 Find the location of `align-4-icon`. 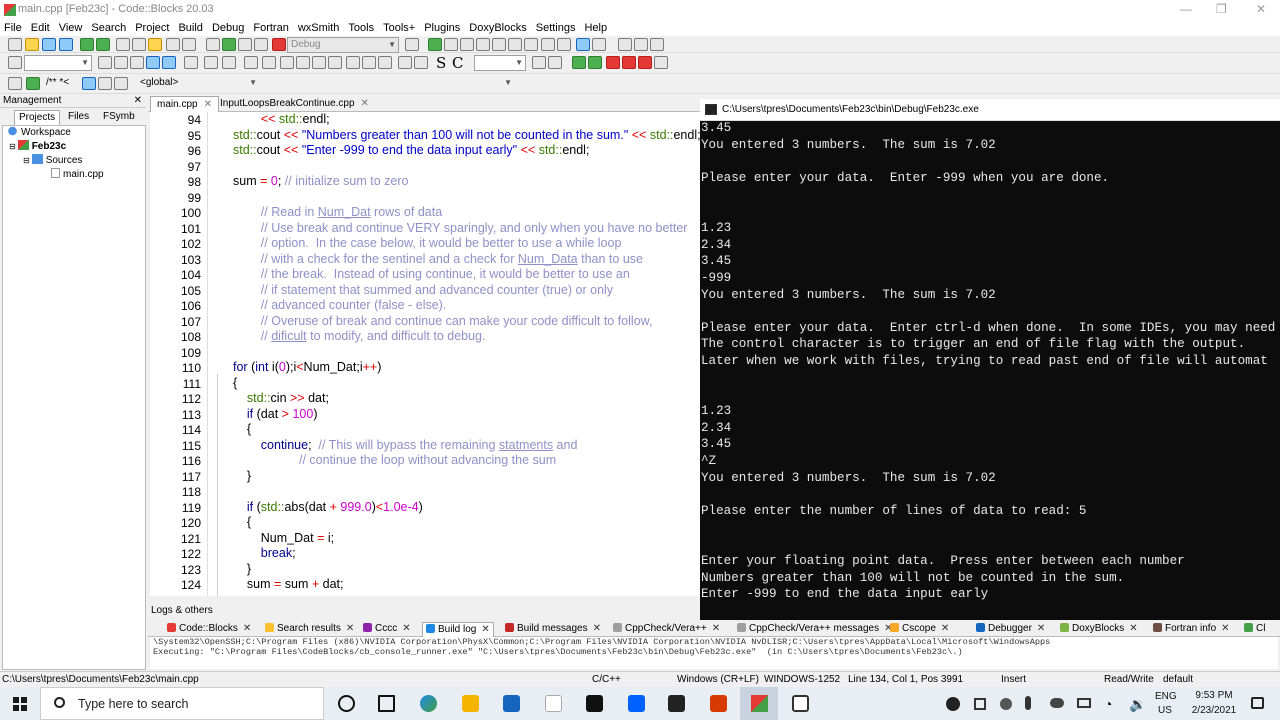

align-4-icon is located at coordinates (335, 62).